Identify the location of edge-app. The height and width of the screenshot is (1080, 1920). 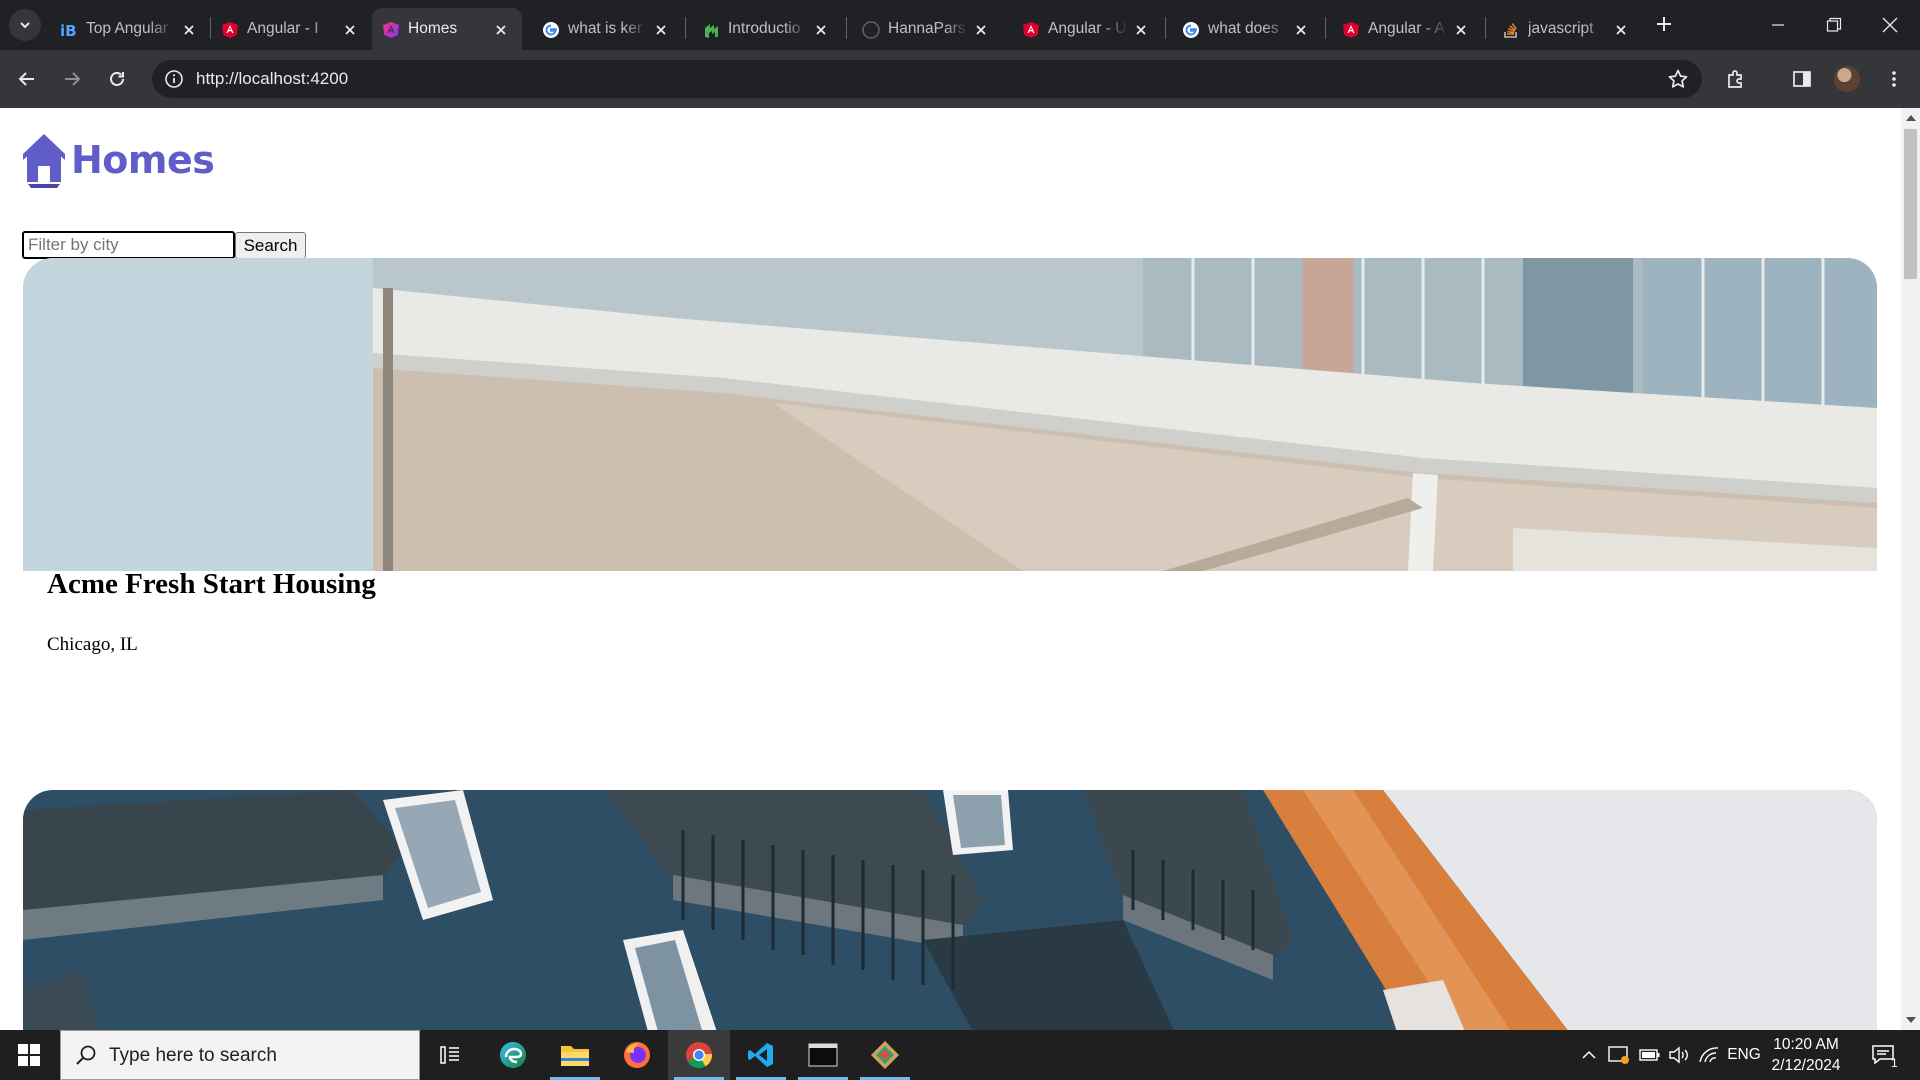
(513, 1055).